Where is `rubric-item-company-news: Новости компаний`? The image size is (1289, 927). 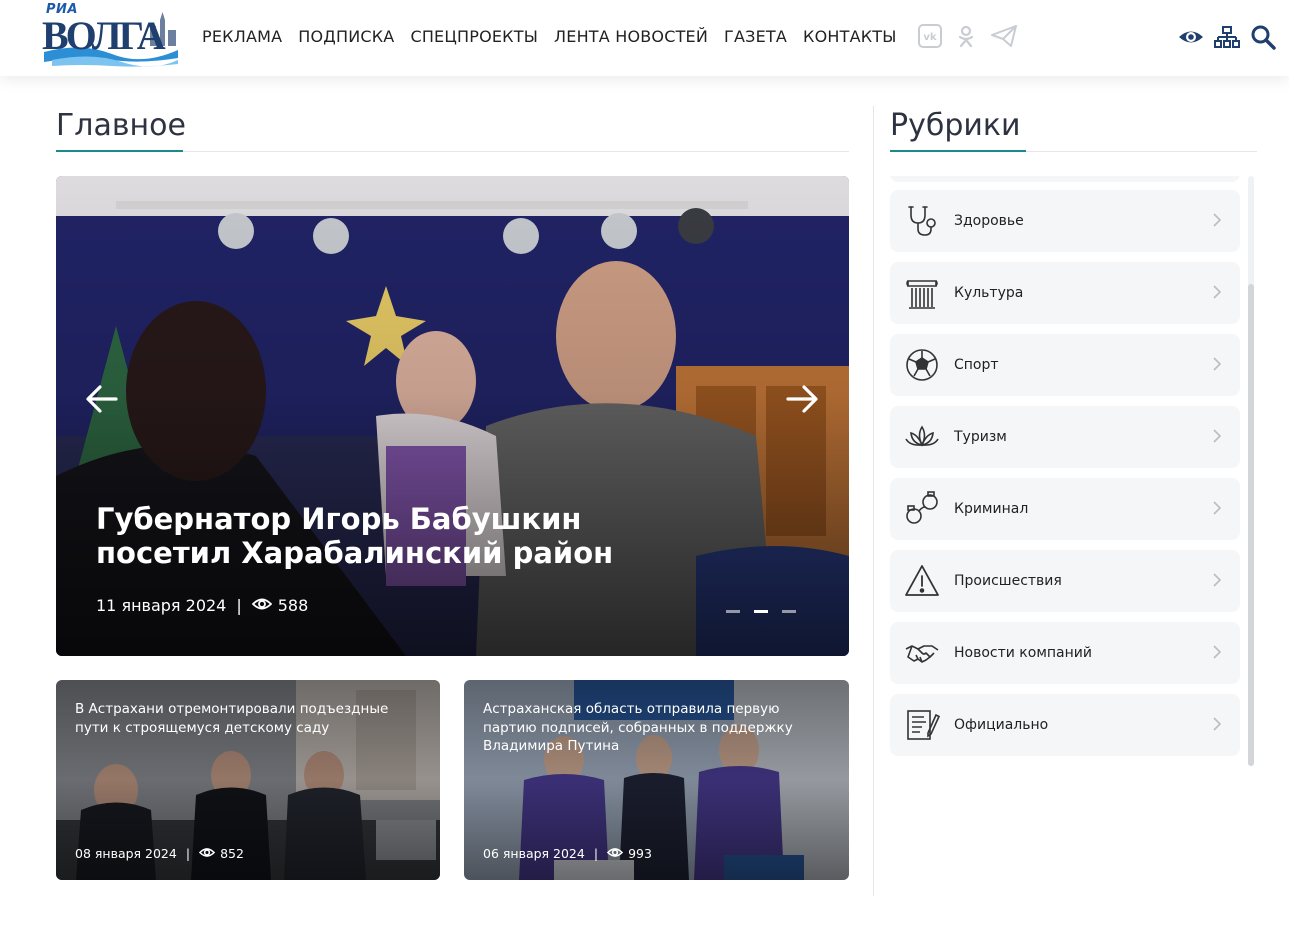 rubric-item-company-news: Новости компаний is located at coordinates (1065, 653).